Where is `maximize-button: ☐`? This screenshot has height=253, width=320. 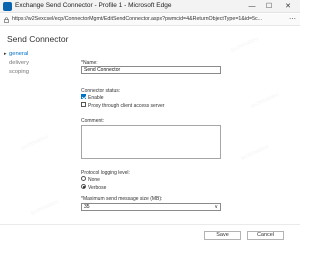 maximize-button: ☐ is located at coordinates (269, 6).